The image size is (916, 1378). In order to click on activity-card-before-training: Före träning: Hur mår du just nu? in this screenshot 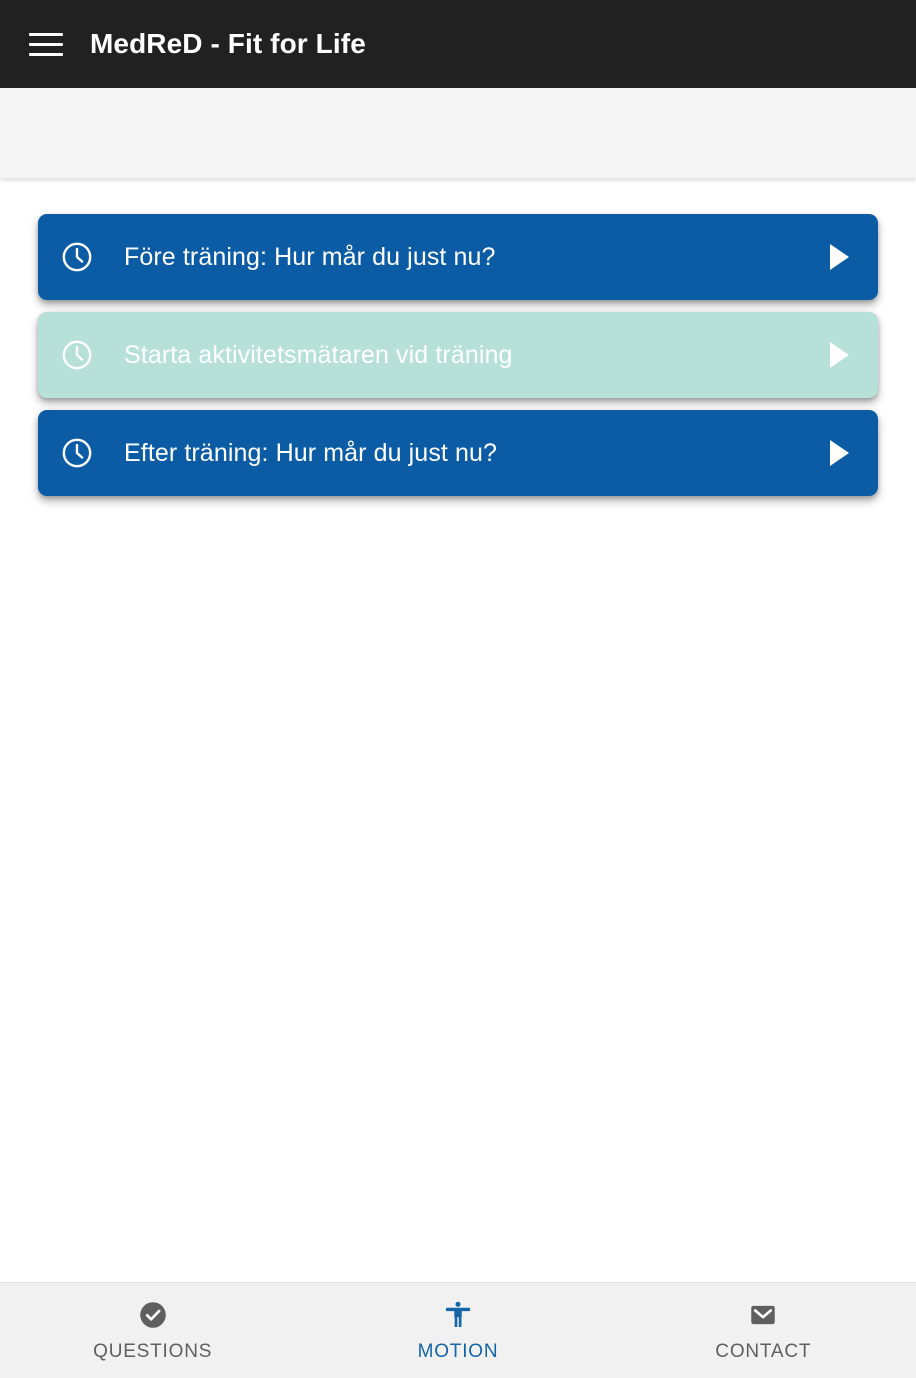, I will do `click(458, 257)`.